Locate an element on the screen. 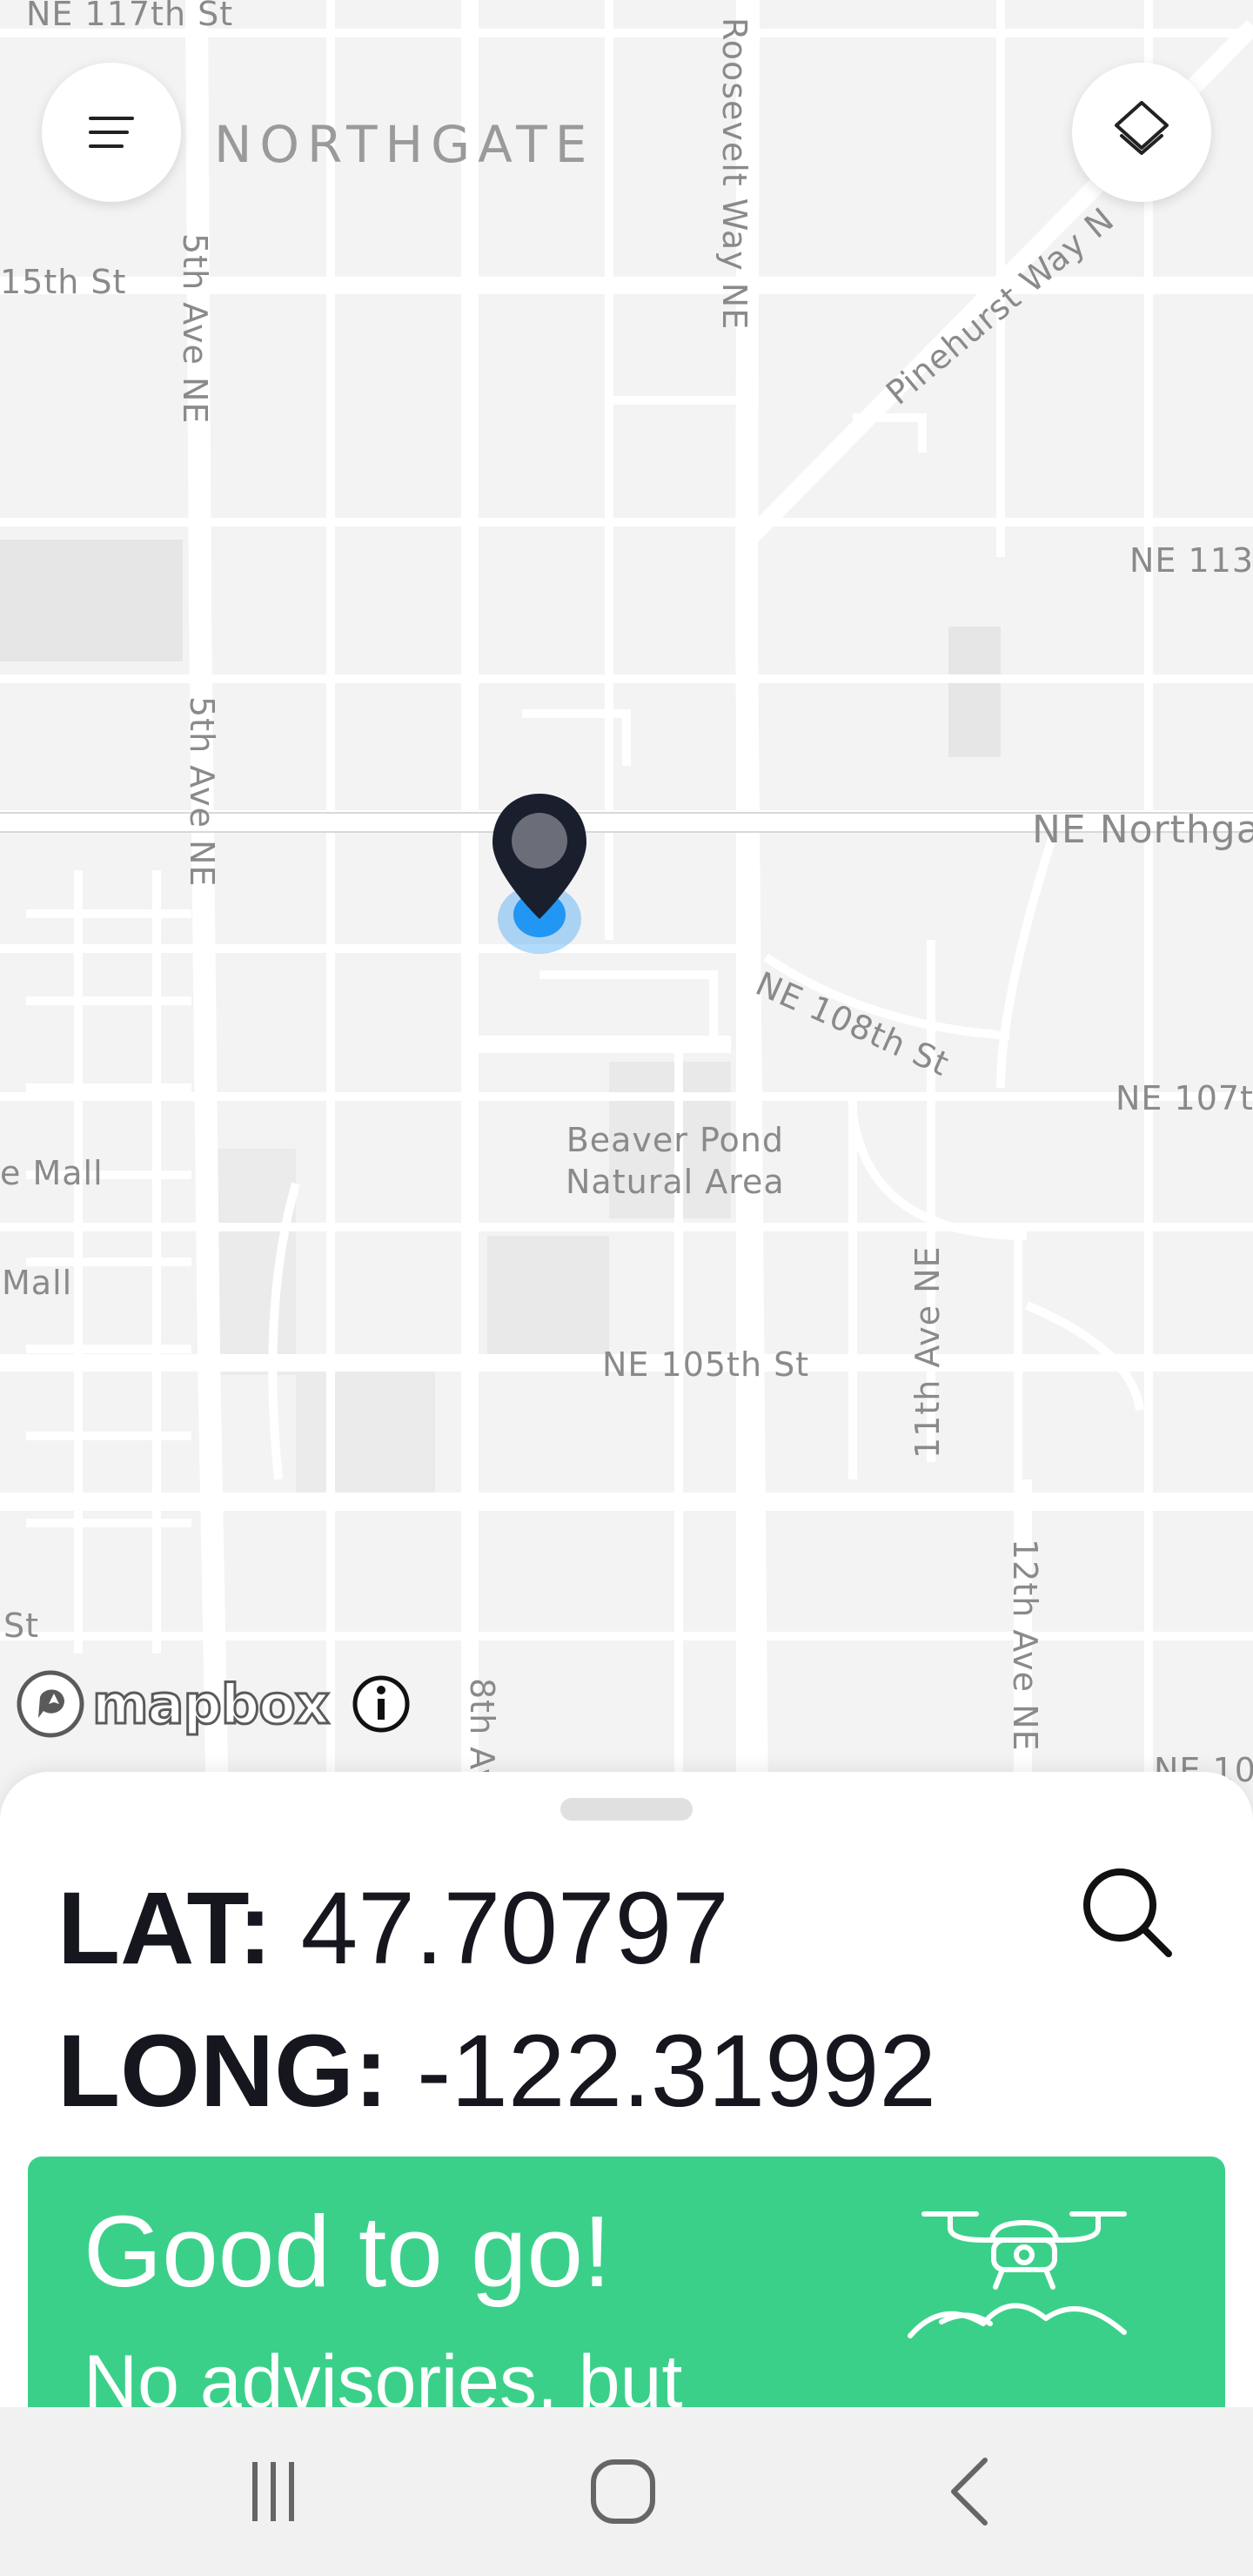 The width and height of the screenshot is (1253, 2576). mapbox-wordmark: mapbox is located at coordinates (211, 1704).